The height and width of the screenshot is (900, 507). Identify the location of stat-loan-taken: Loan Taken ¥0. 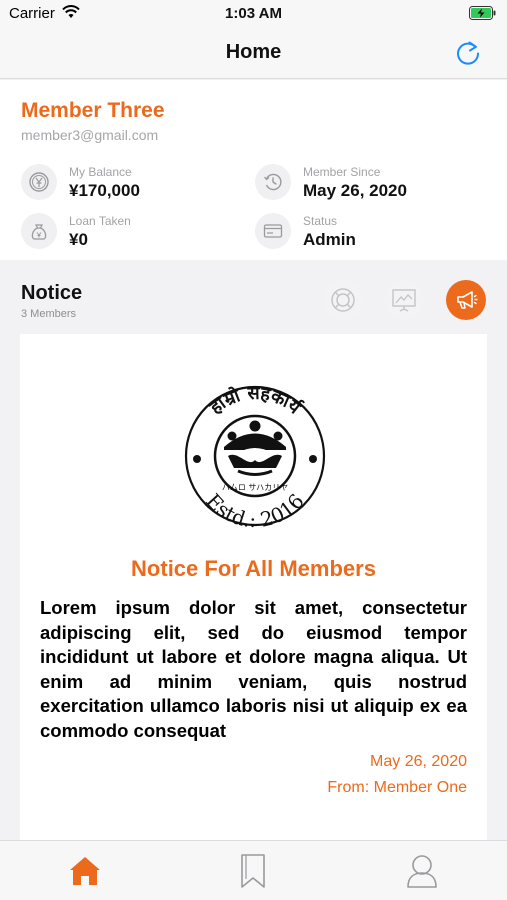
(131, 231).